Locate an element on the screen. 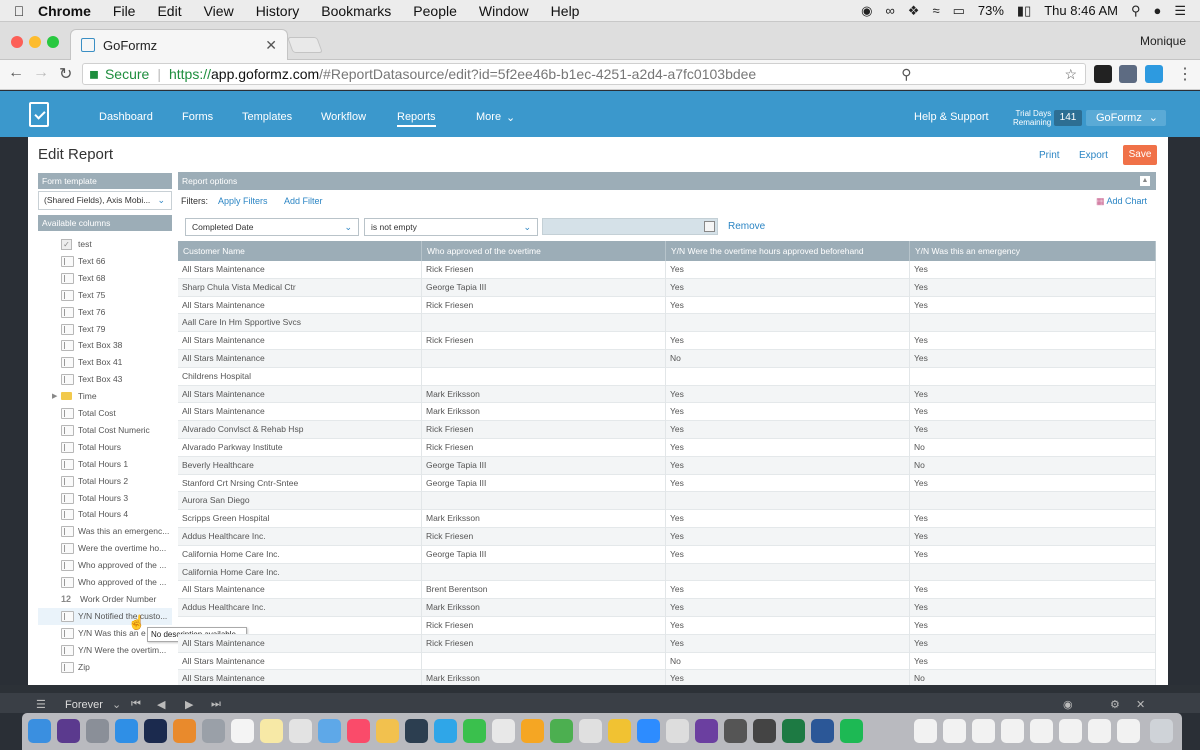 The height and width of the screenshot is (750, 1200). calendar-dock-icon is located at coordinates (242, 731).